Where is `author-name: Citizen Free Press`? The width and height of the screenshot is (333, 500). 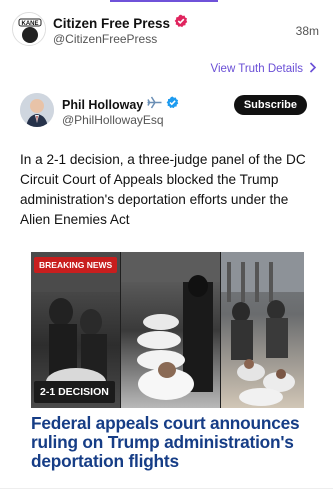 author-name: Citizen Free Press is located at coordinates (111, 23).